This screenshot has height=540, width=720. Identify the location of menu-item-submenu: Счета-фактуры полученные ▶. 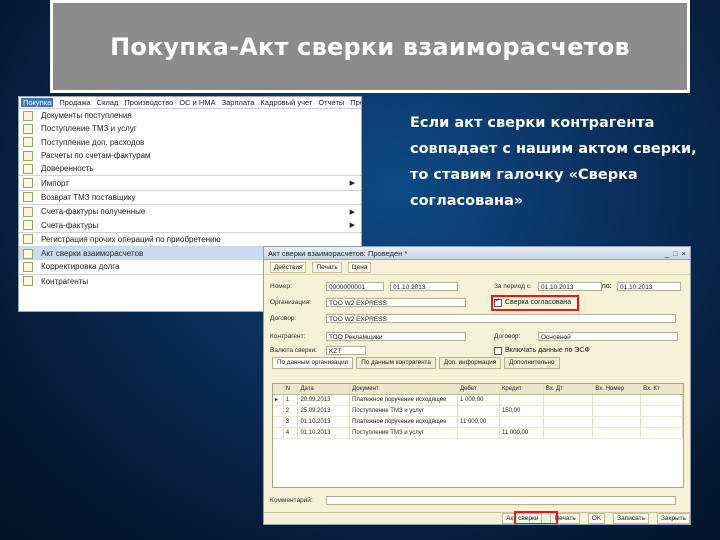
(190, 211).